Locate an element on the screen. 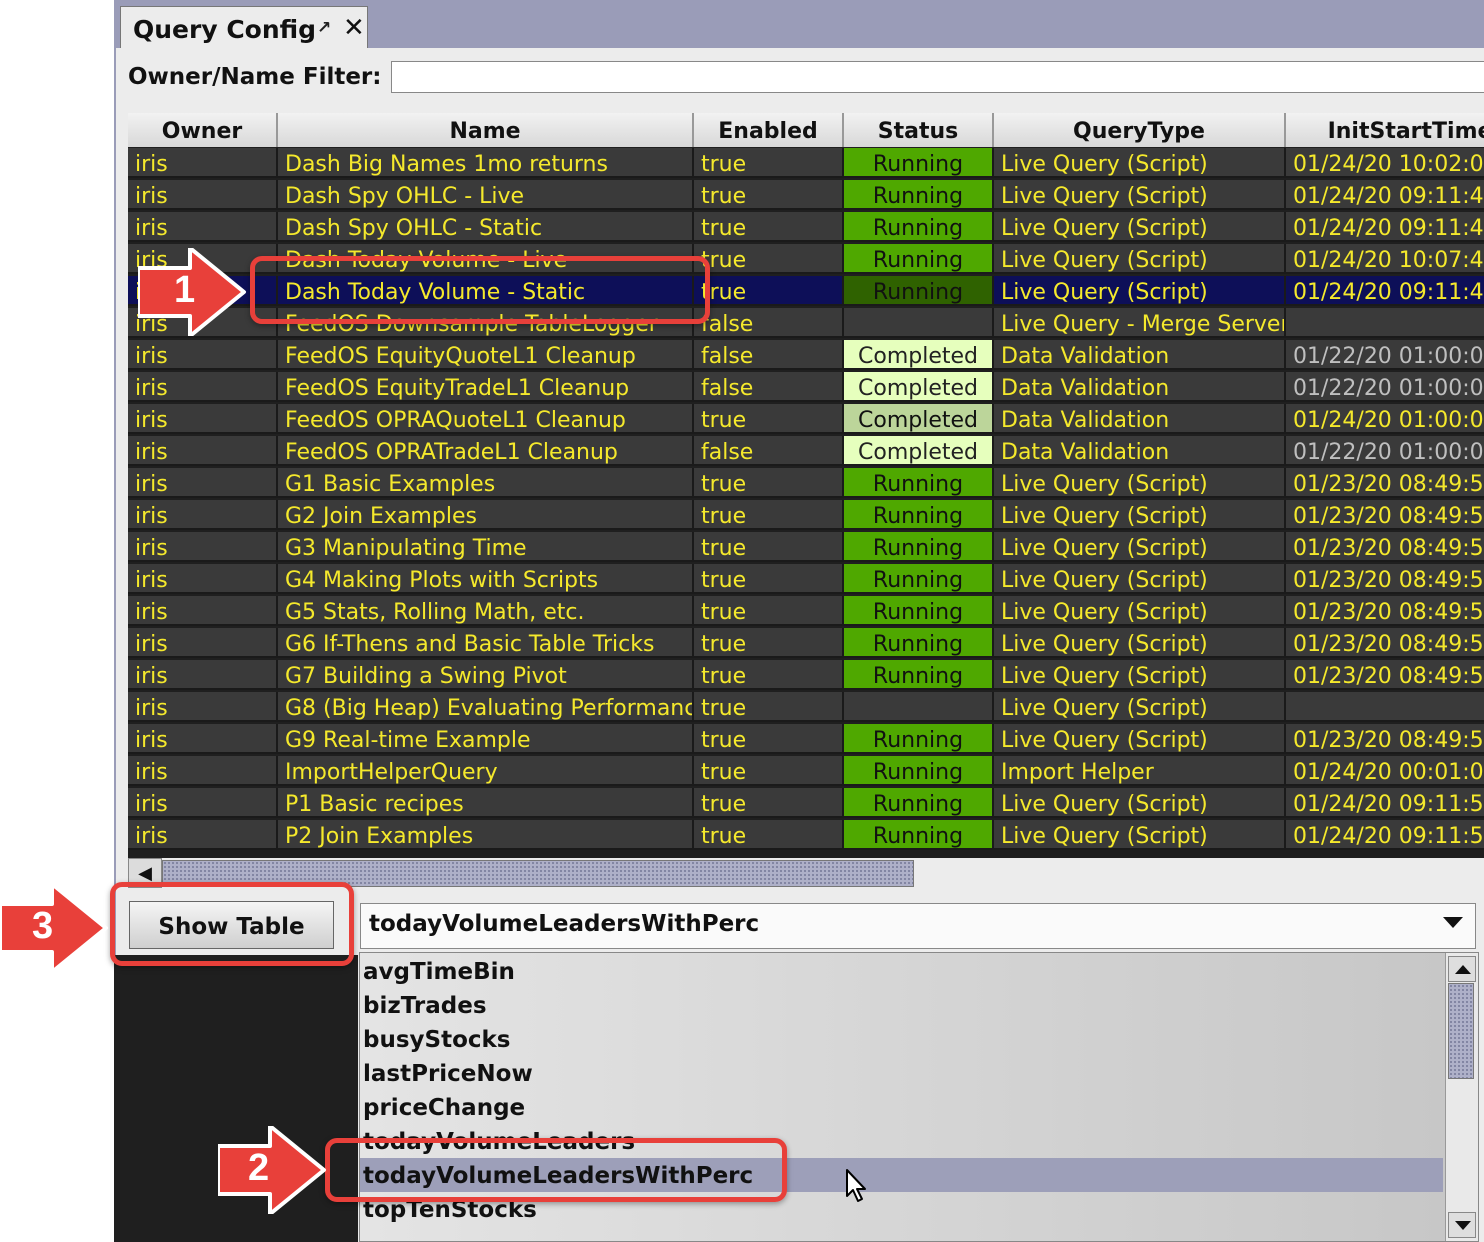  list-item: bizTrades is located at coordinates (903, 1005).